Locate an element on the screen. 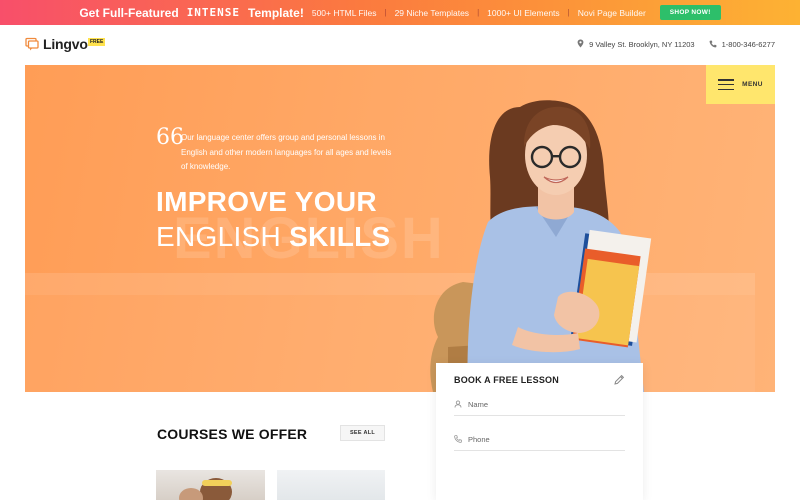 The width and height of the screenshot is (800, 500). hero-title-bold: SKILLS is located at coordinates (340, 236).